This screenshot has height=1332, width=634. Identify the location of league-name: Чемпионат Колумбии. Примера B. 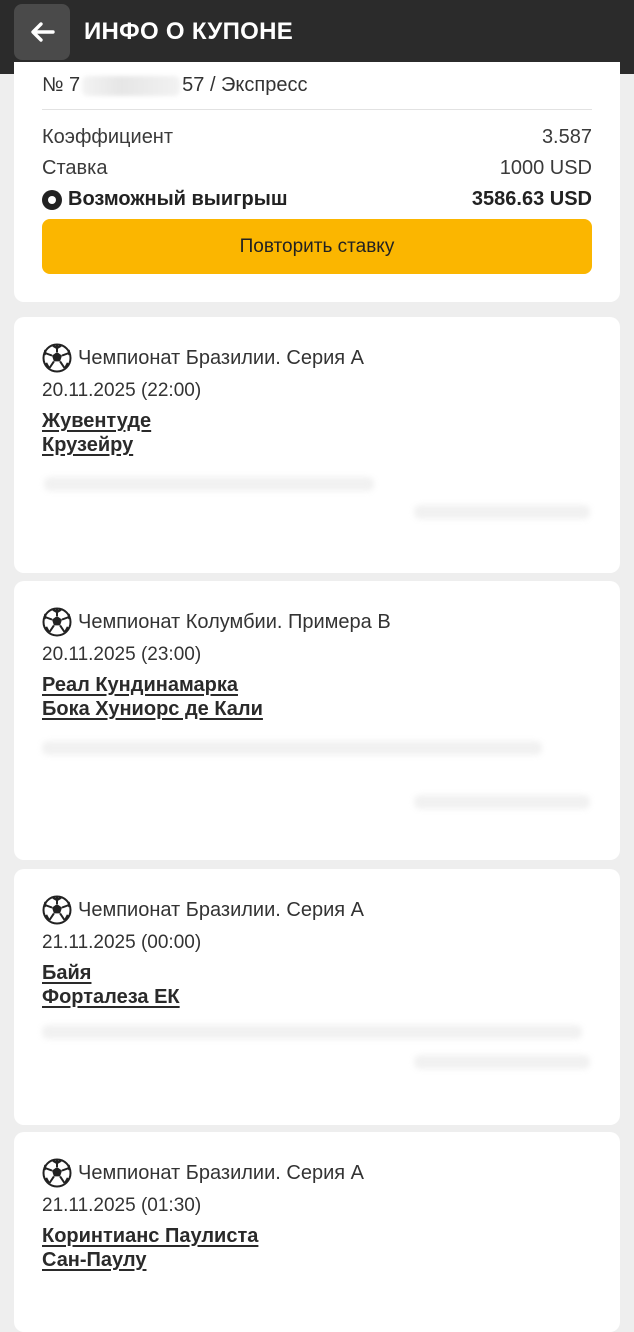
(234, 621).